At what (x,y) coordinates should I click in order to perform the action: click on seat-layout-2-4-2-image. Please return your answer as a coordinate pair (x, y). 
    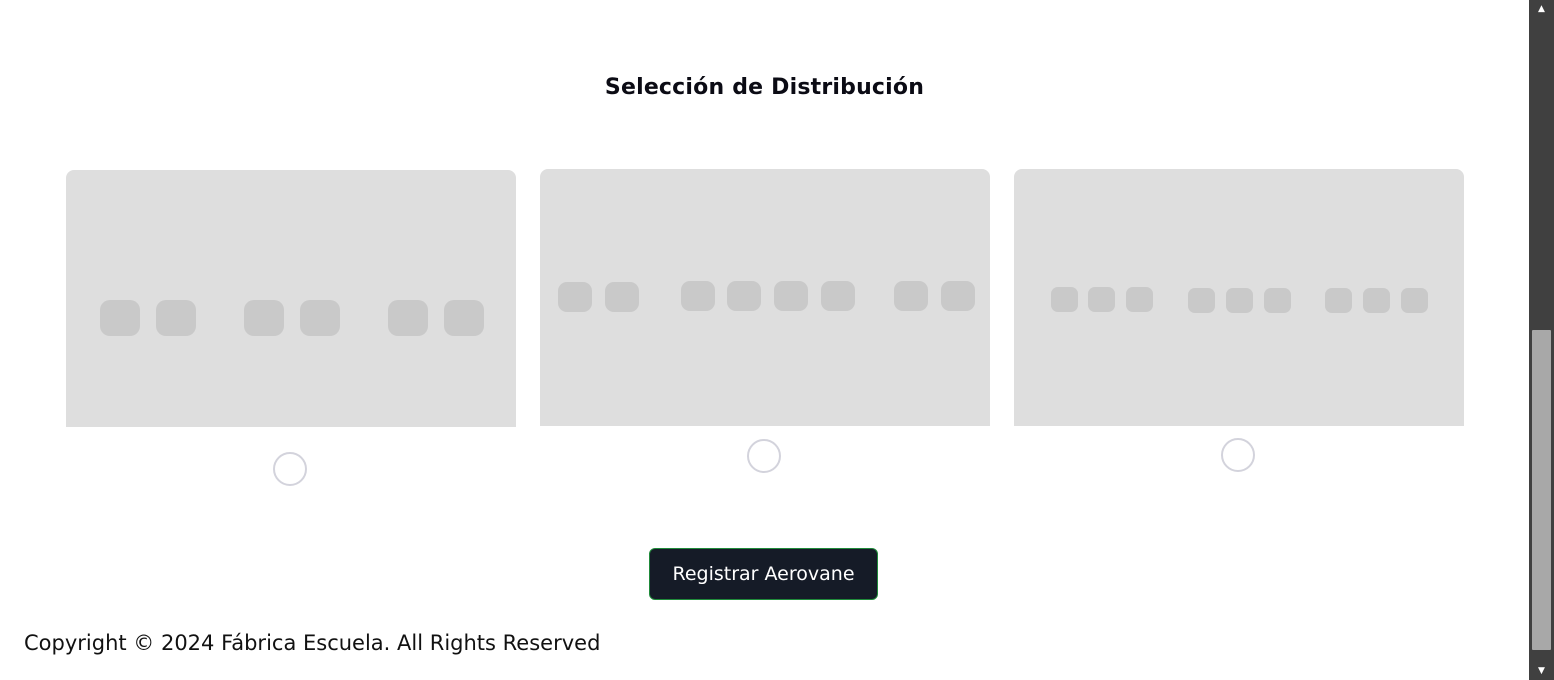
    Looking at the image, I should click on (766, 296).